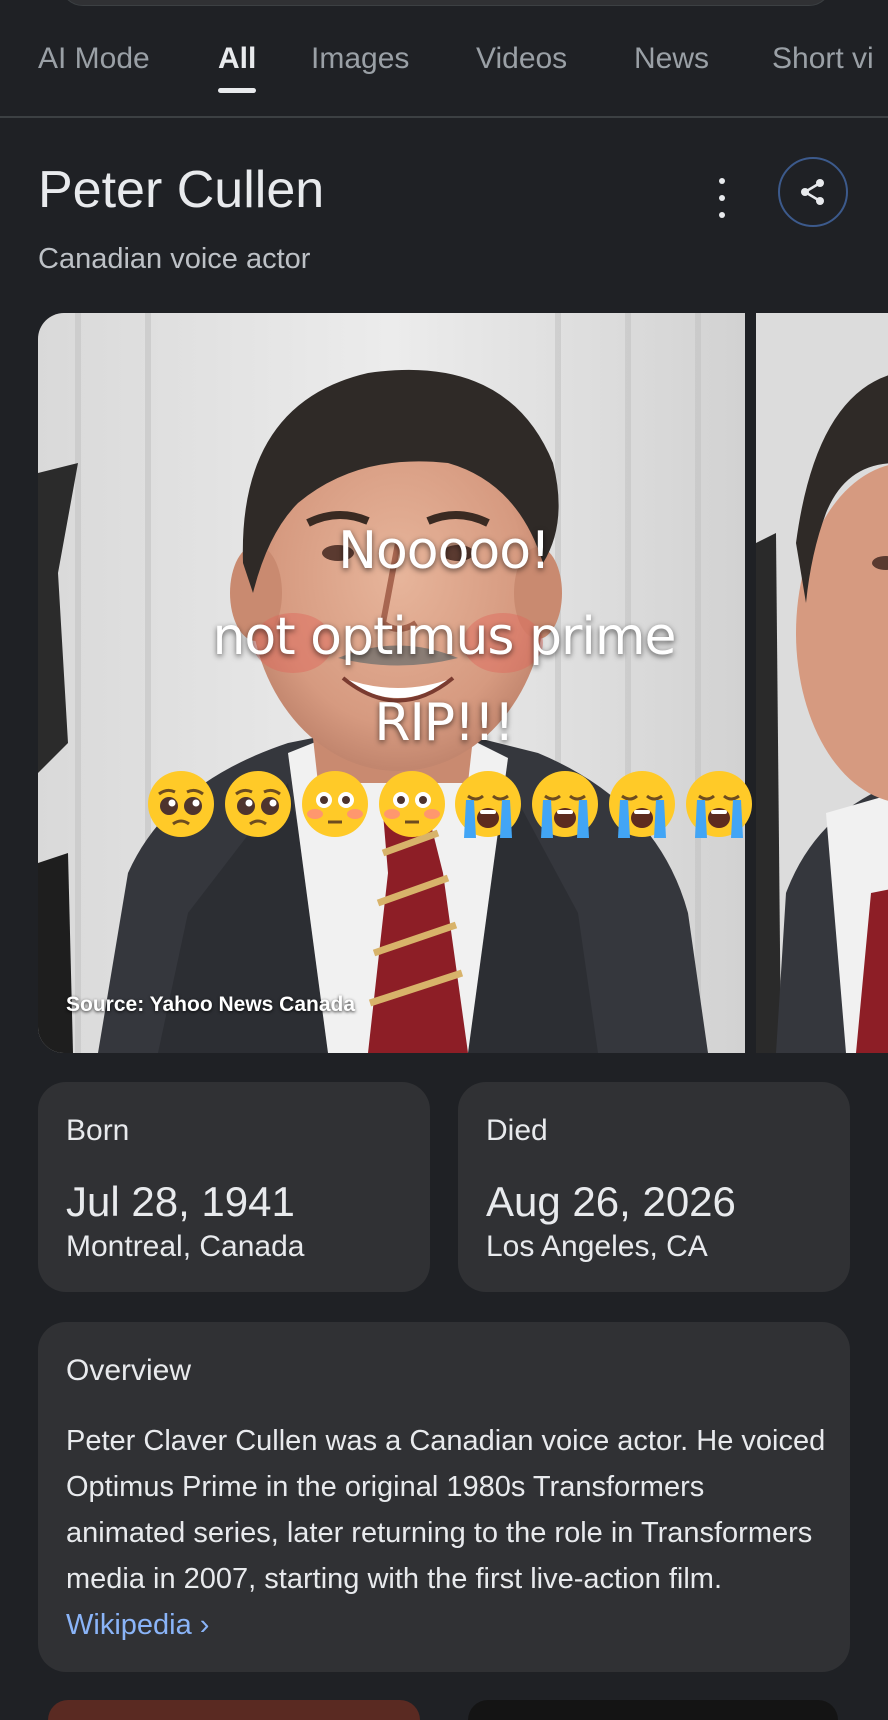  I want to click on caption-line-1: Nooooo!, so click(444, 551).